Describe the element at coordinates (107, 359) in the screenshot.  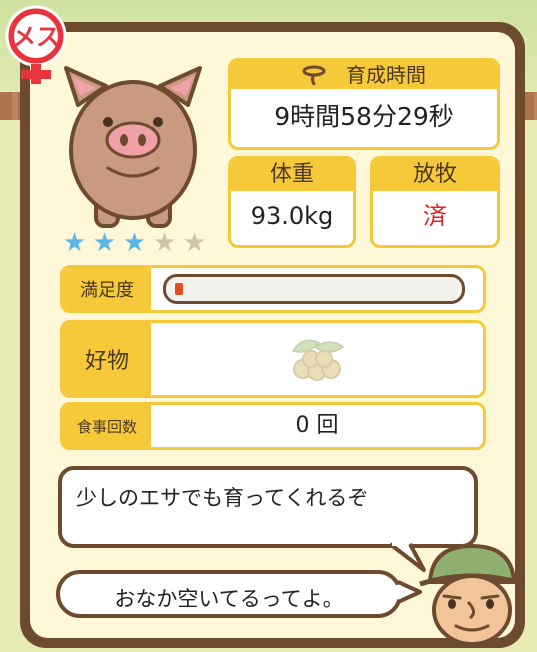
I see `favorite-food-label: 好物` at that location.